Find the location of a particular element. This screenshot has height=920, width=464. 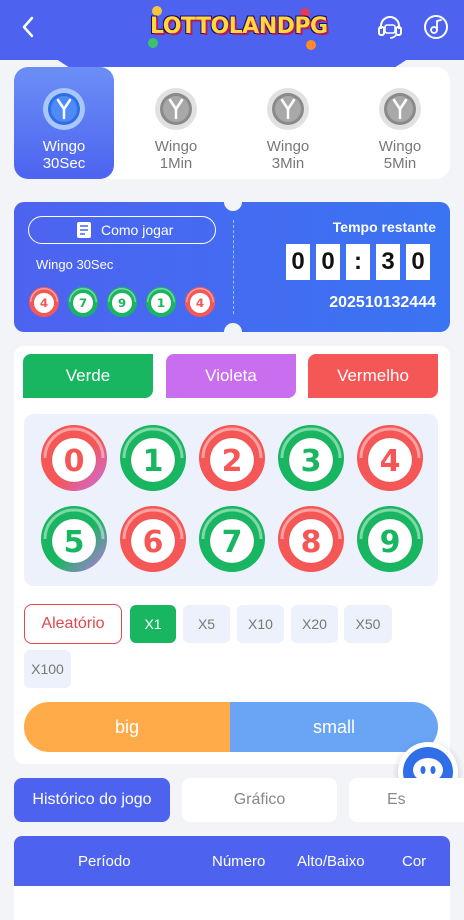

app-logo: LOTTOLANDPG is located at coordinates (238, 28).